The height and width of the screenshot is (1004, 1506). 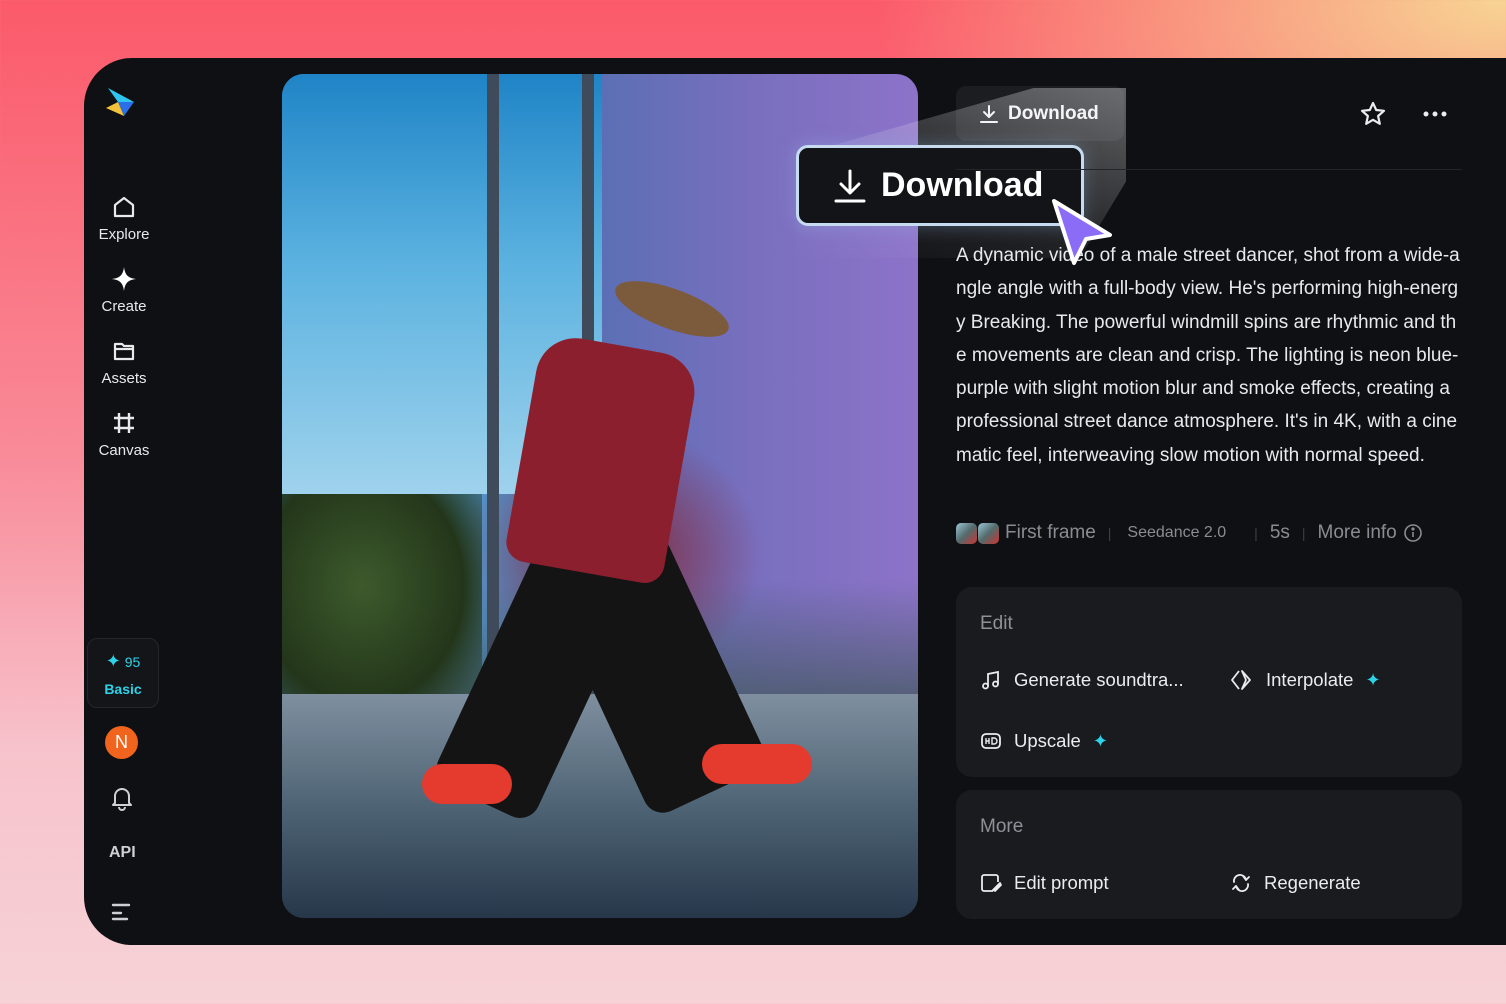 I want to click on app-logo, so click(x=122, y=102).